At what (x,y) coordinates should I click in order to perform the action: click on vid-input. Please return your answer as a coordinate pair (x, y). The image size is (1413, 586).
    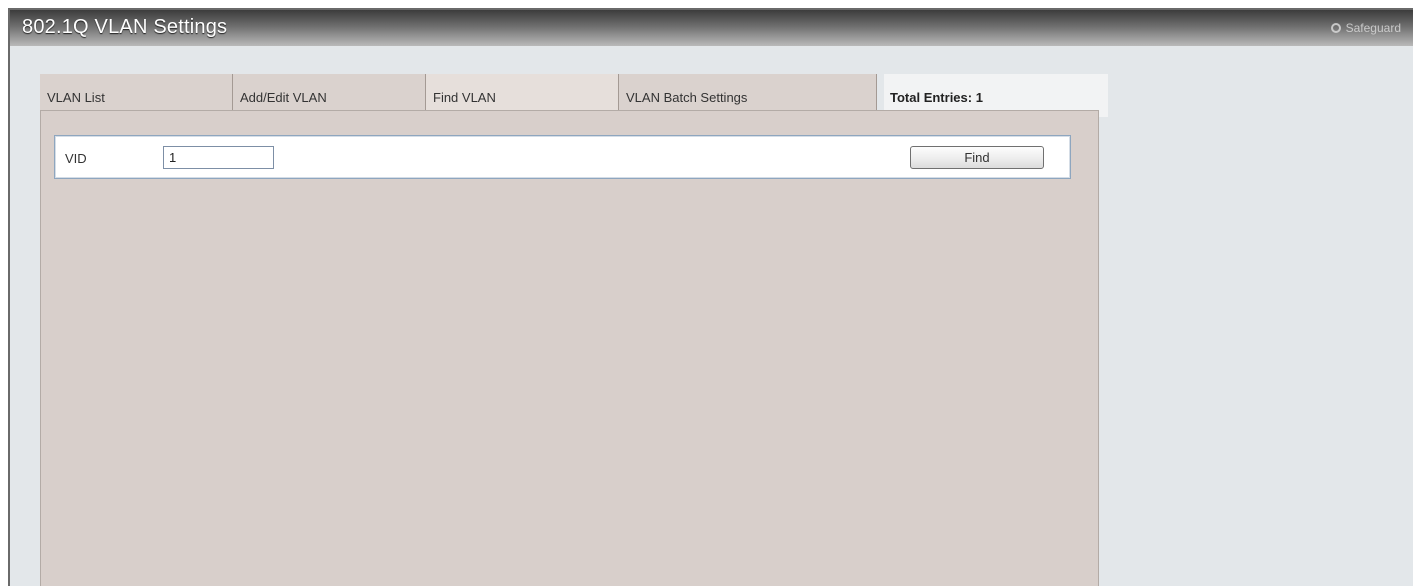
    Looking at the image, I should click on (218, 157).